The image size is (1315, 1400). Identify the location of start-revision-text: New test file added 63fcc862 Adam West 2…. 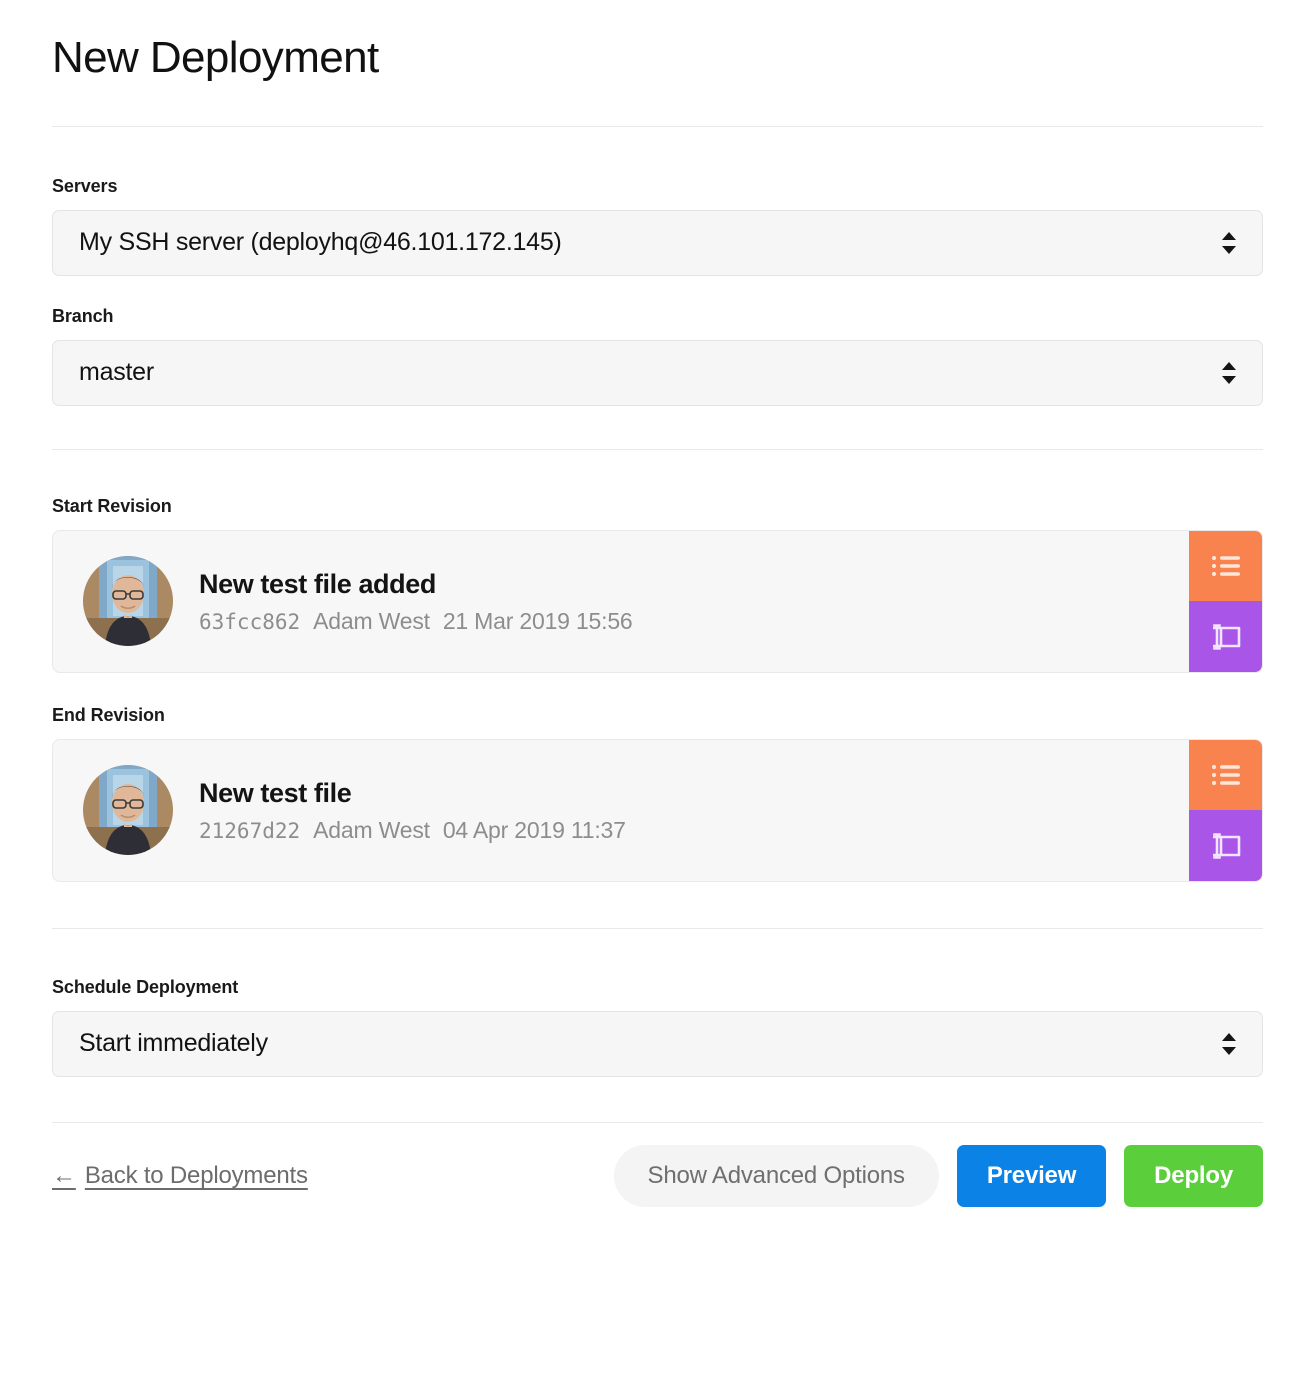
(416, 601).